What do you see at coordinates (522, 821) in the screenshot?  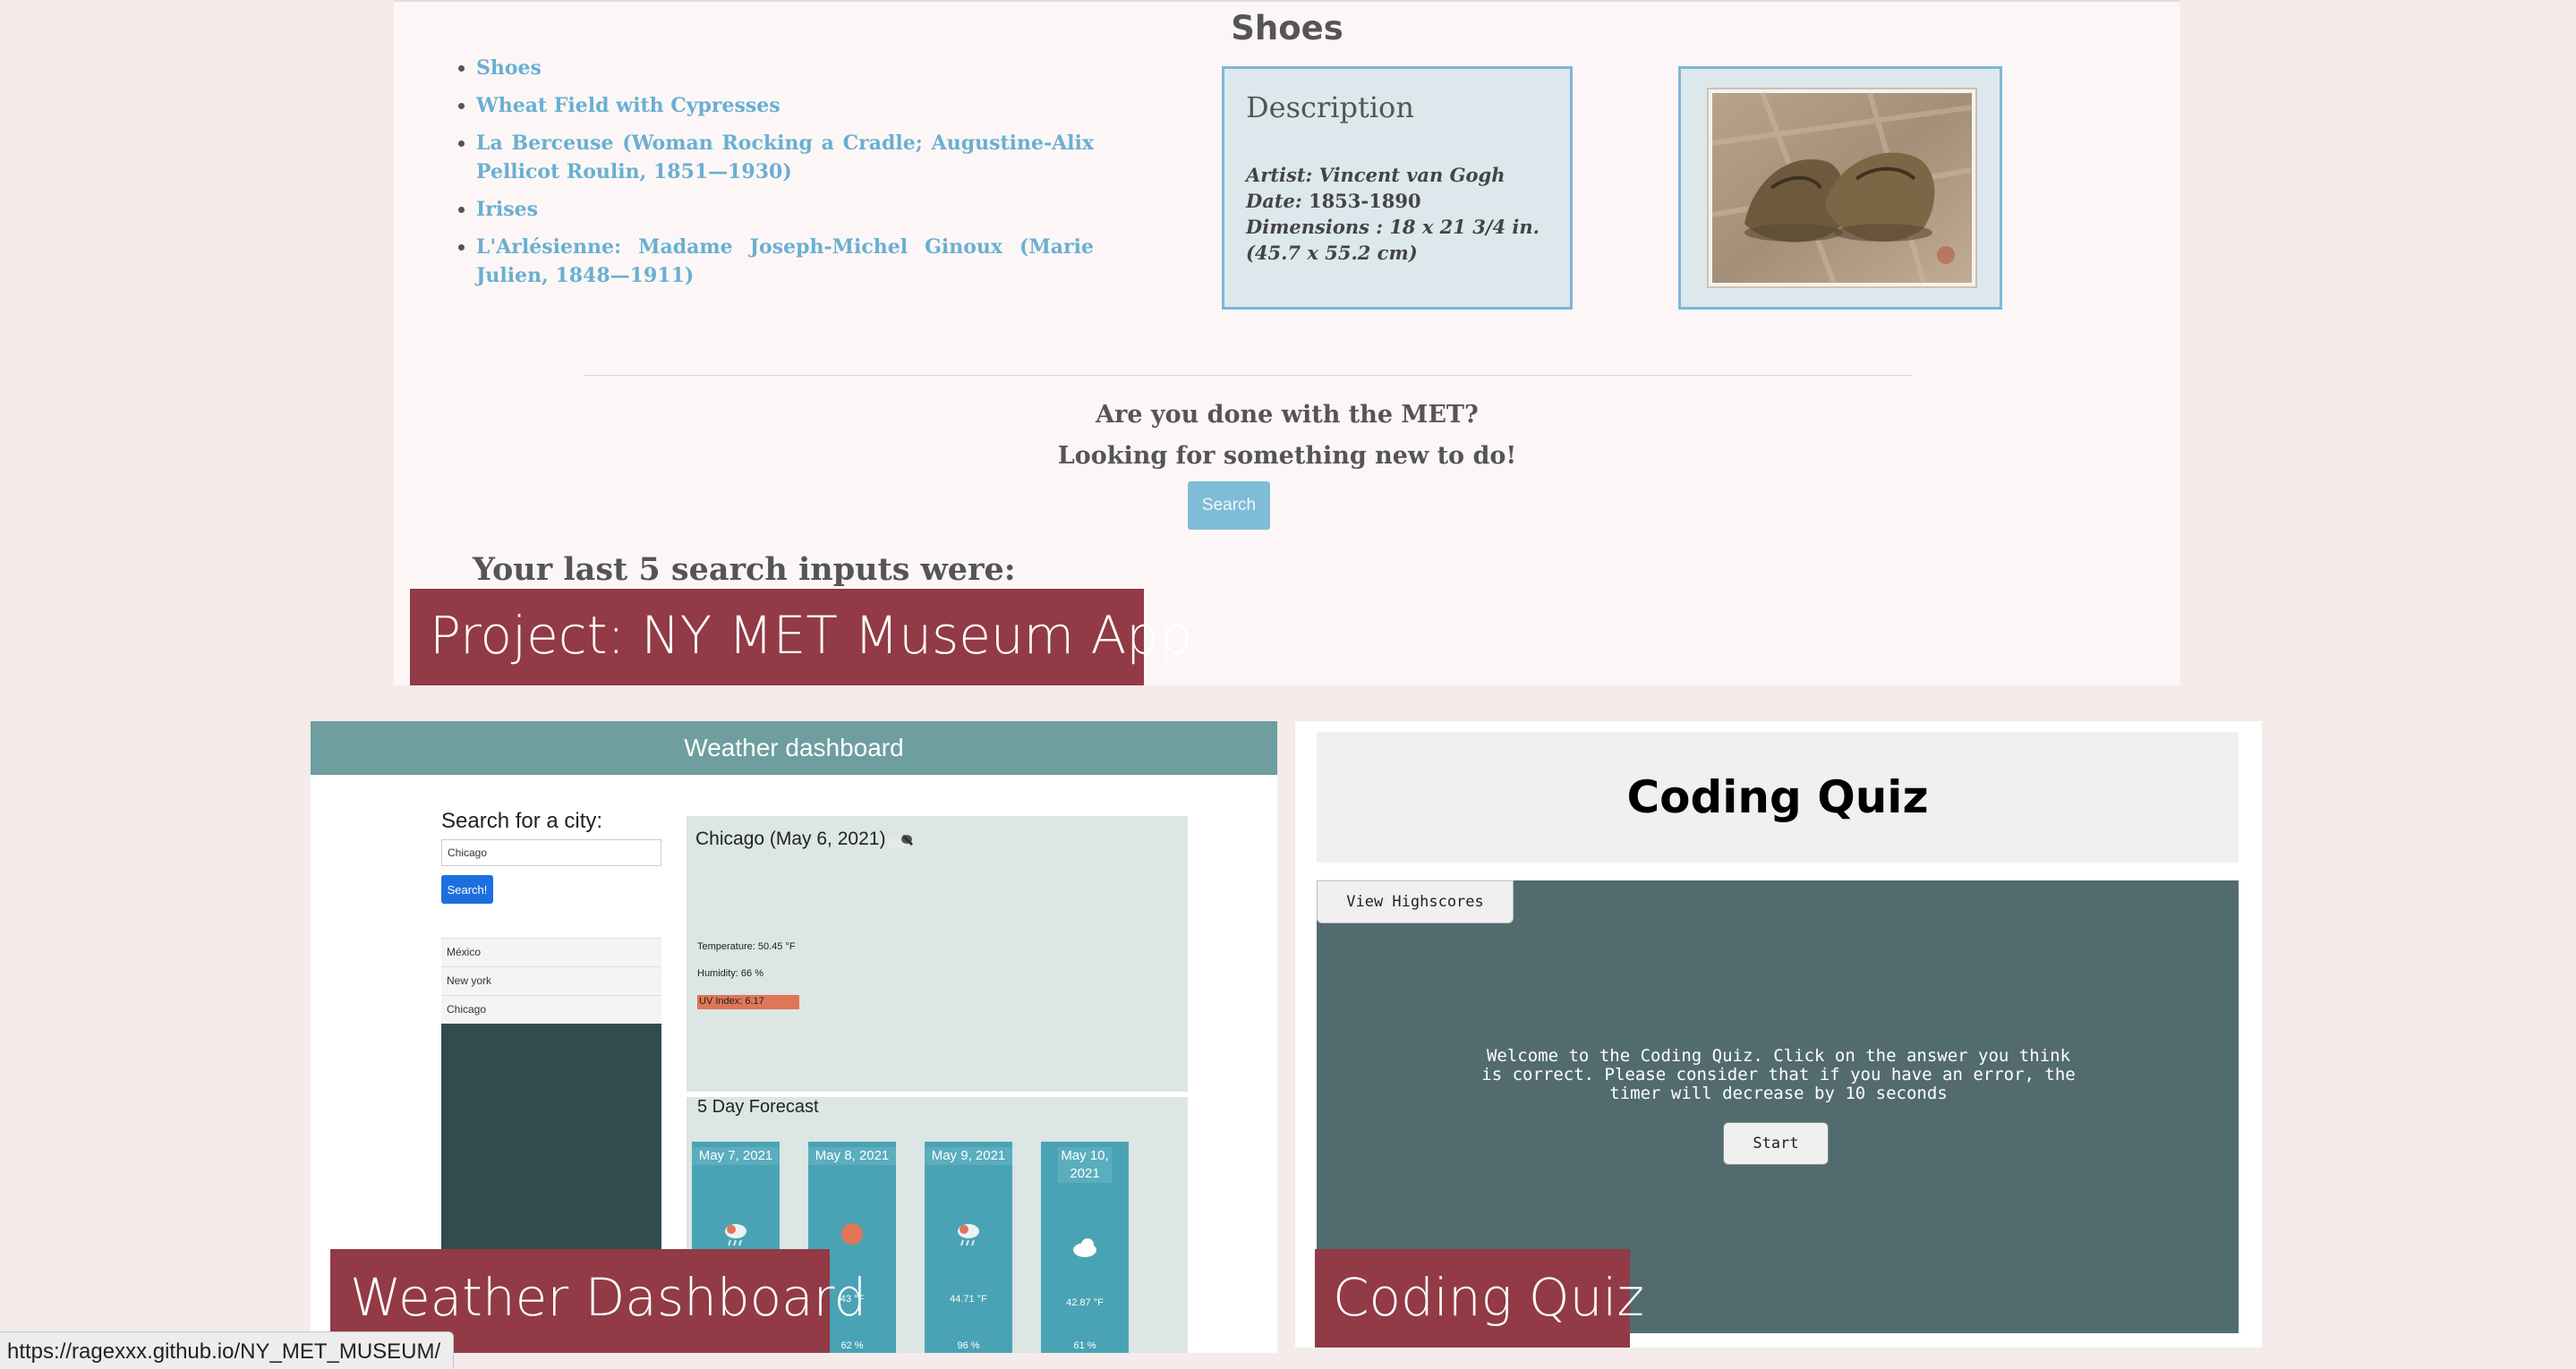 I see `city-search-label: Search for a city:` at bounding box center [522, 821].